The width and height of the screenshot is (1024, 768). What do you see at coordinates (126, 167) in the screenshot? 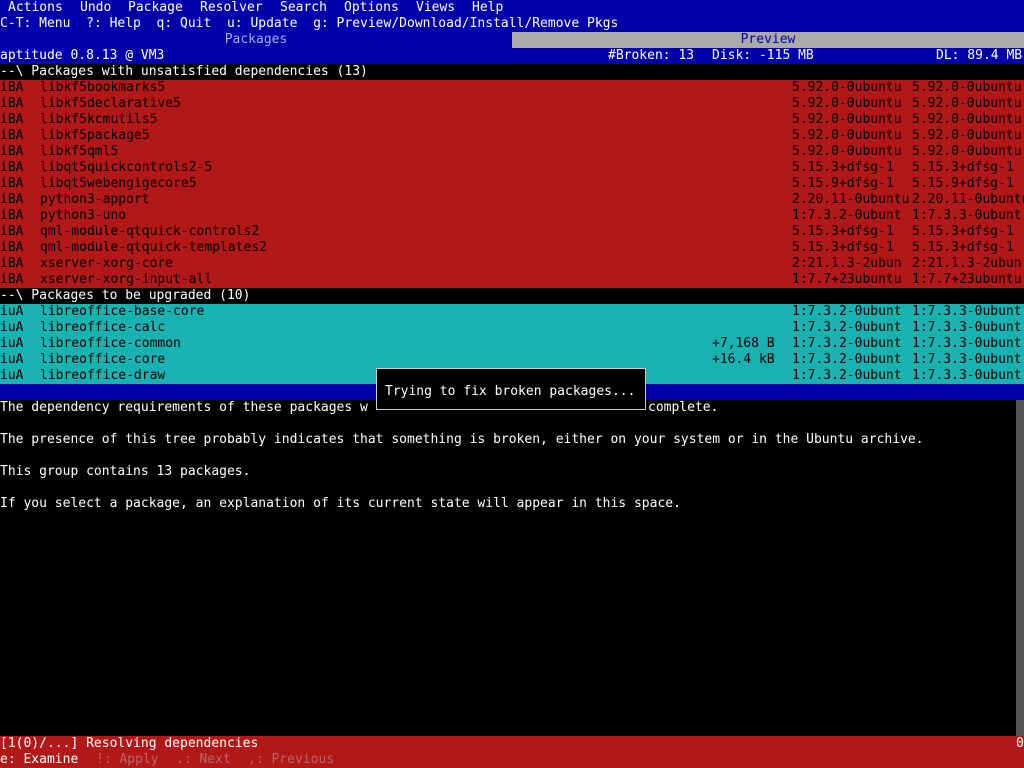
I see `package-name: libqt5quickcontrols2-5` at bounding box center [126, 167].